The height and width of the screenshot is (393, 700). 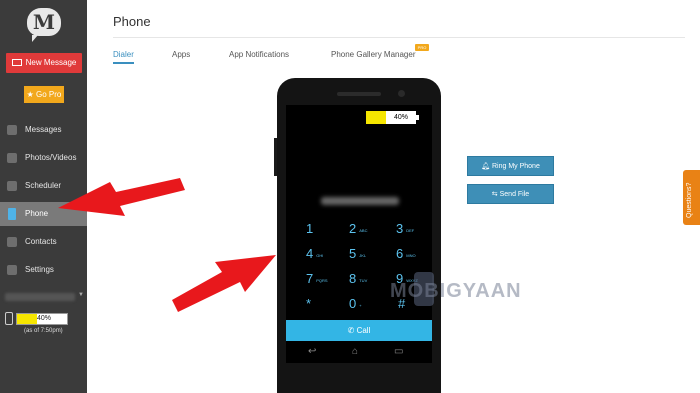 I want to click on send-file-label: Send File, so click(x=514, y=194).